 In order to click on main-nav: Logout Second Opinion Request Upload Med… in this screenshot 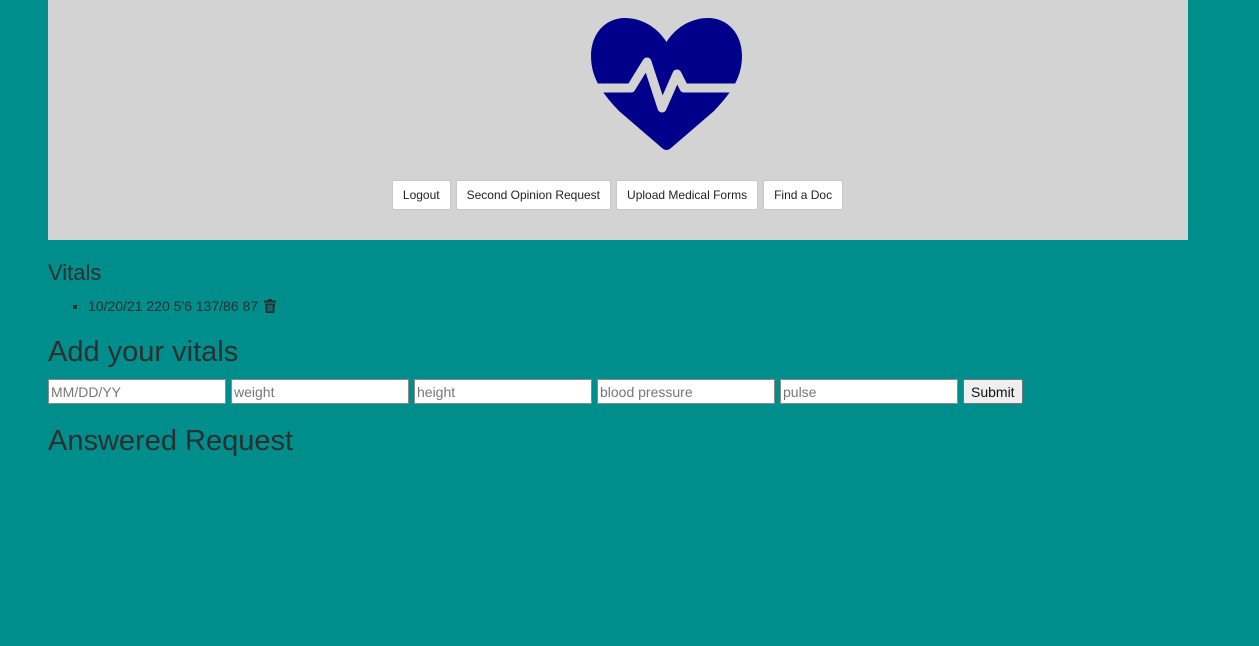, I will do `click(618, 195)`.